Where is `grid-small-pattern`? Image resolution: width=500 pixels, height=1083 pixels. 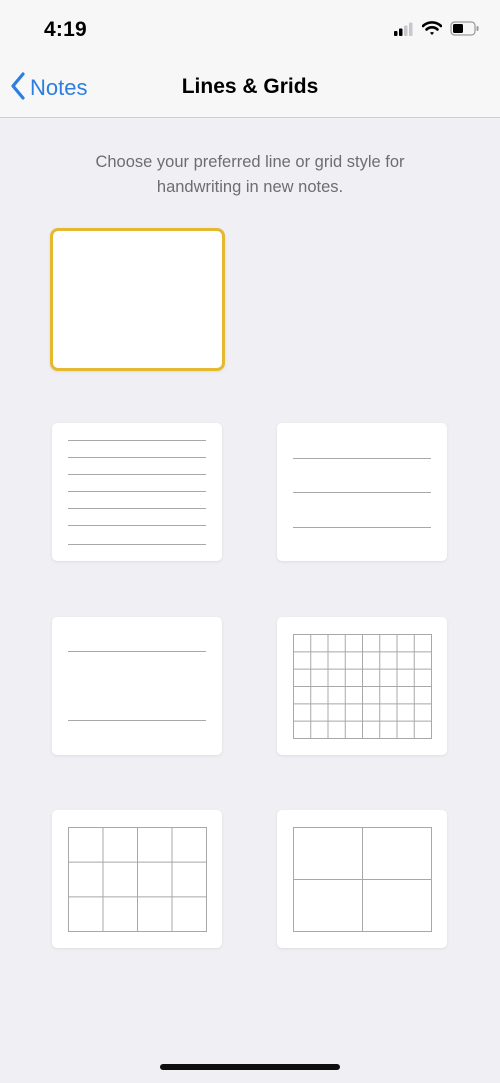 grid-small-pattern is located at coordinates (362, 686).